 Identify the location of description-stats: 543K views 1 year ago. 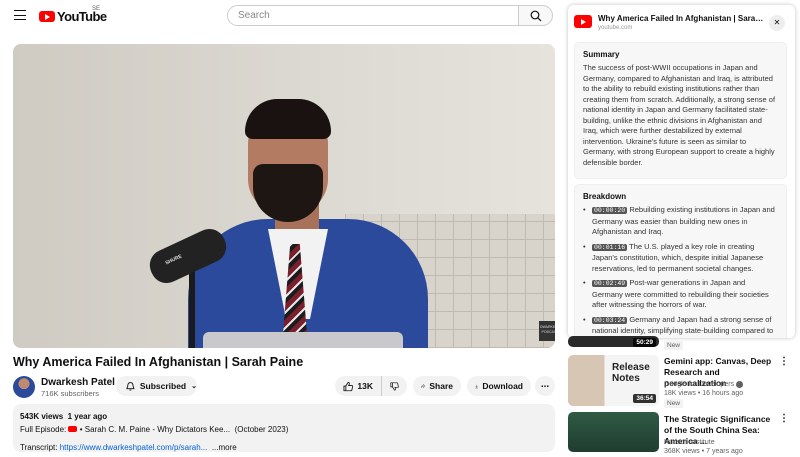
(284, 417).